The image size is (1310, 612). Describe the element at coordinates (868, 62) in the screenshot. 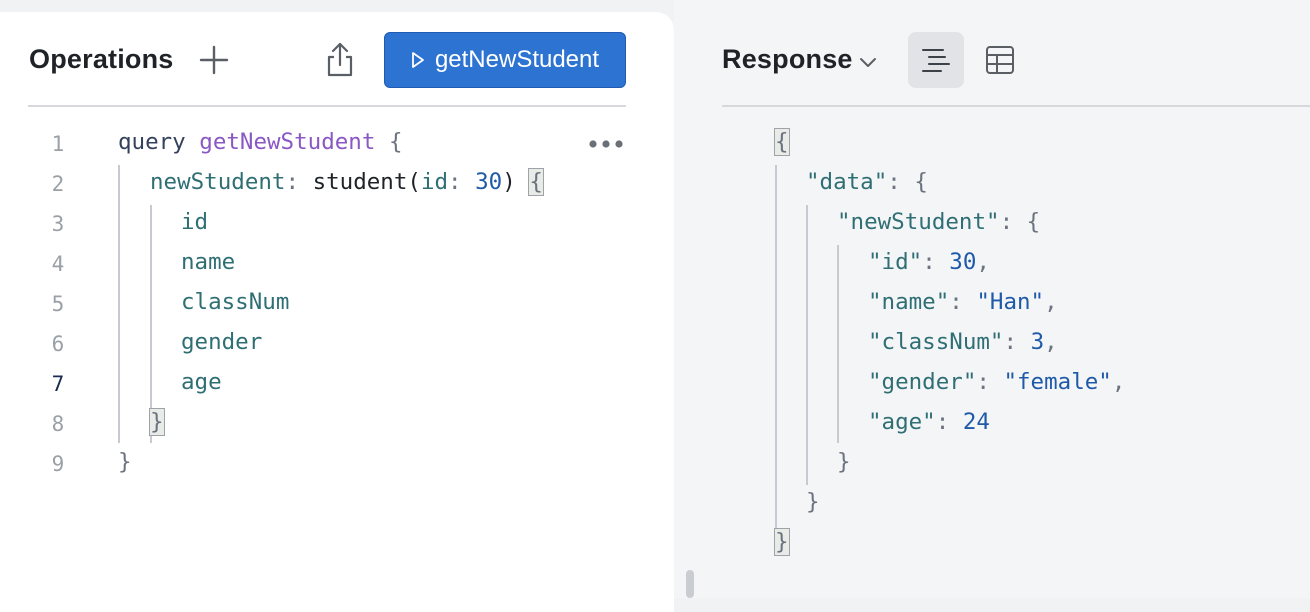

I see `chevron-down-icon` at that location.